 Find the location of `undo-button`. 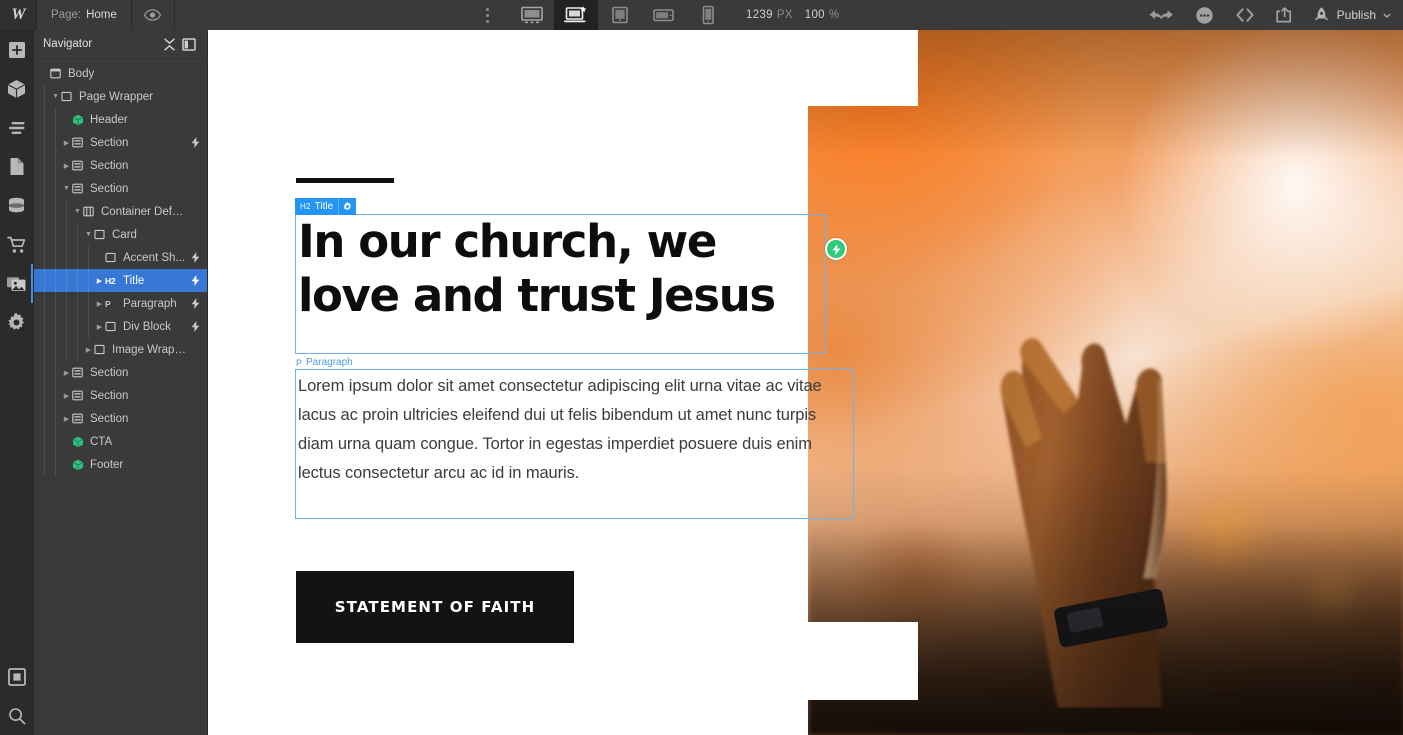

undo-button is located at coordinates (1165, 15).